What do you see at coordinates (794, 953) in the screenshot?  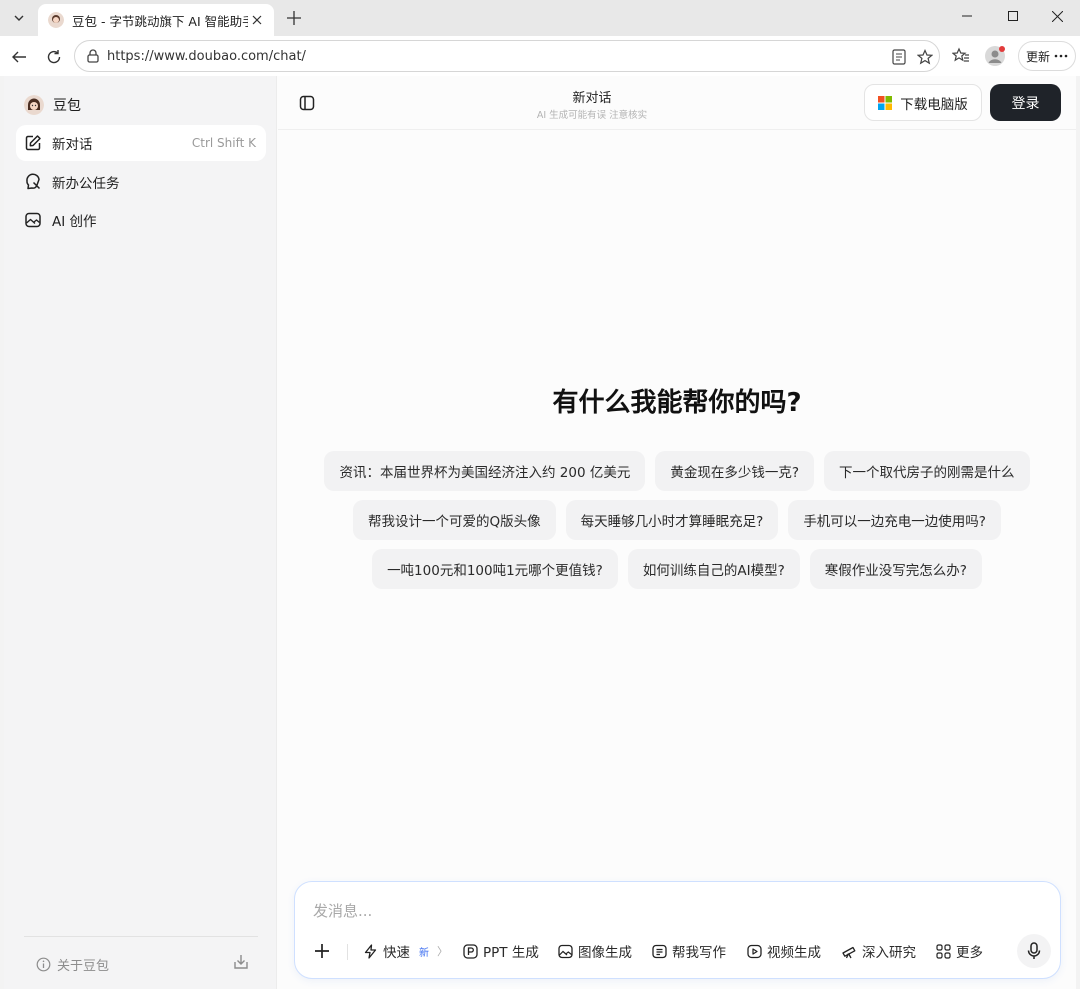 I see `video-label: 视频生成` at bounding box center [794, 953].